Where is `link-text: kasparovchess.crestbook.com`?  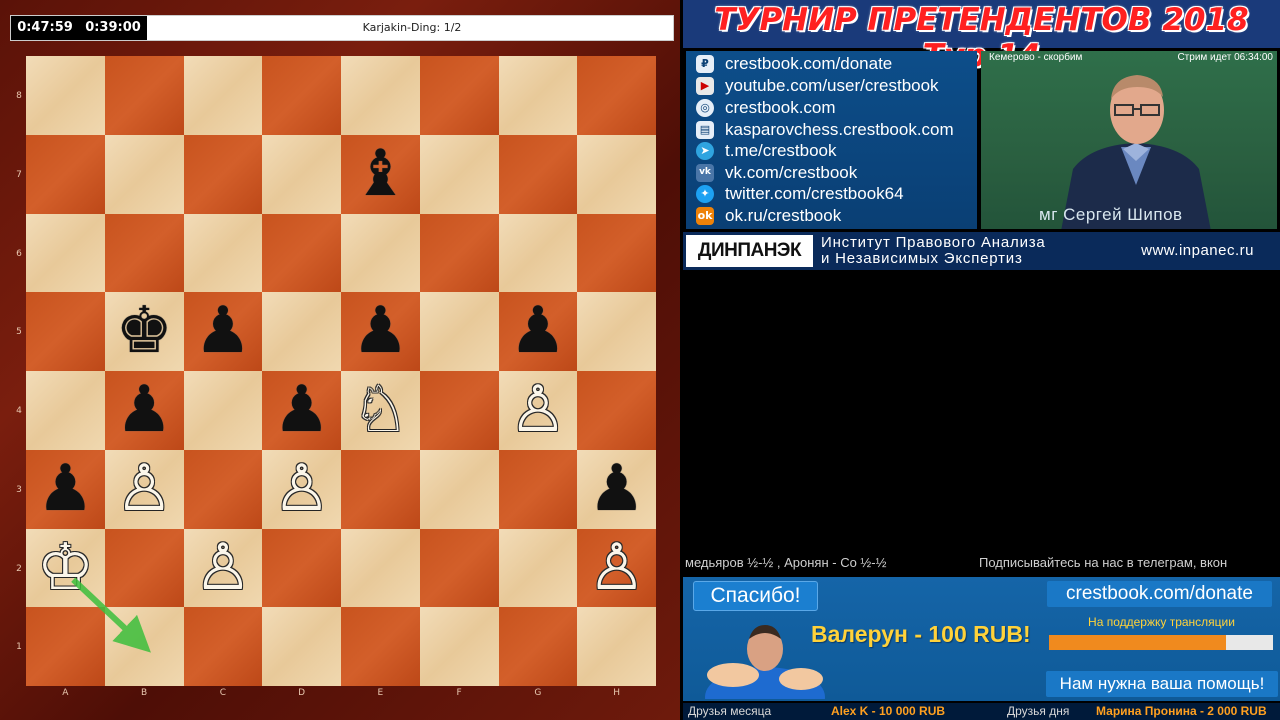 link-text: kasparovchess.crestbook.com is located at coordinates (839, 129).